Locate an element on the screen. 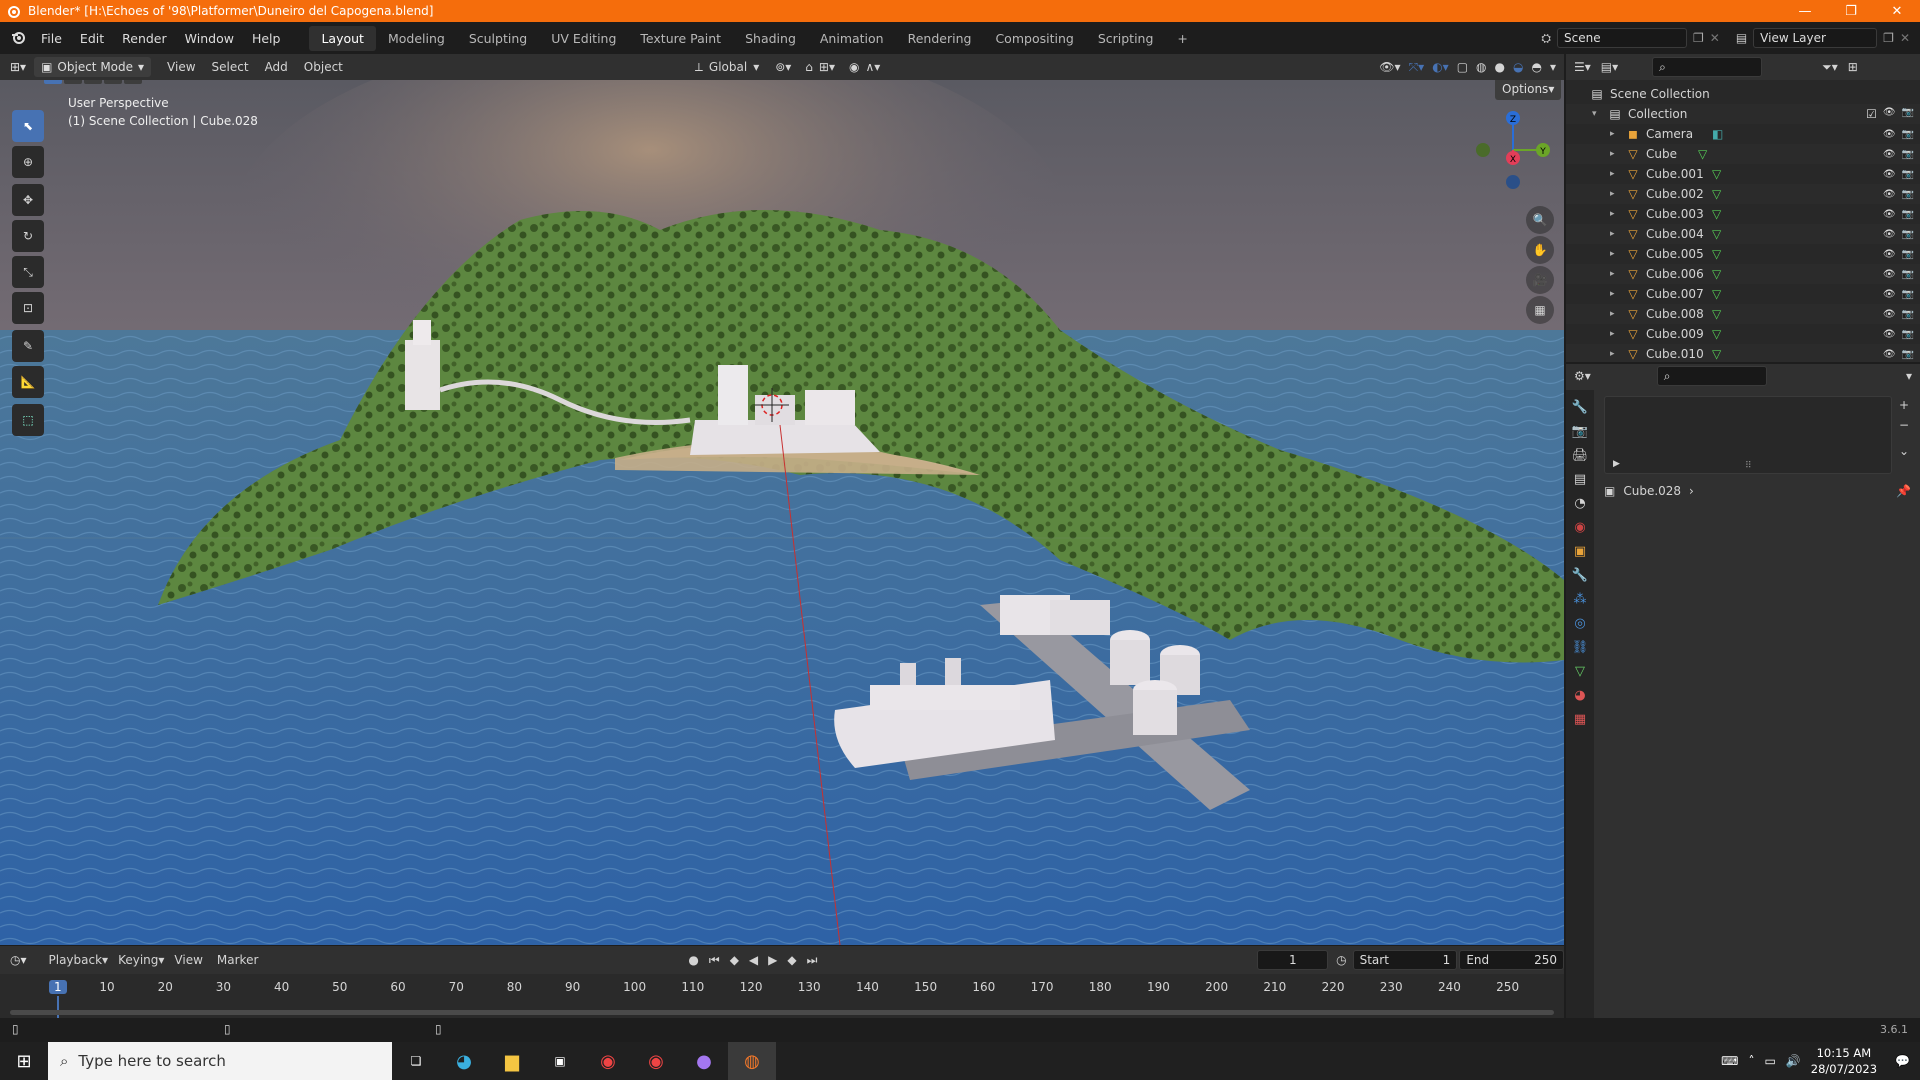 The image size is (1920, 1080). falloff-icon: ∧▾ is located at coordinates (872, 67).